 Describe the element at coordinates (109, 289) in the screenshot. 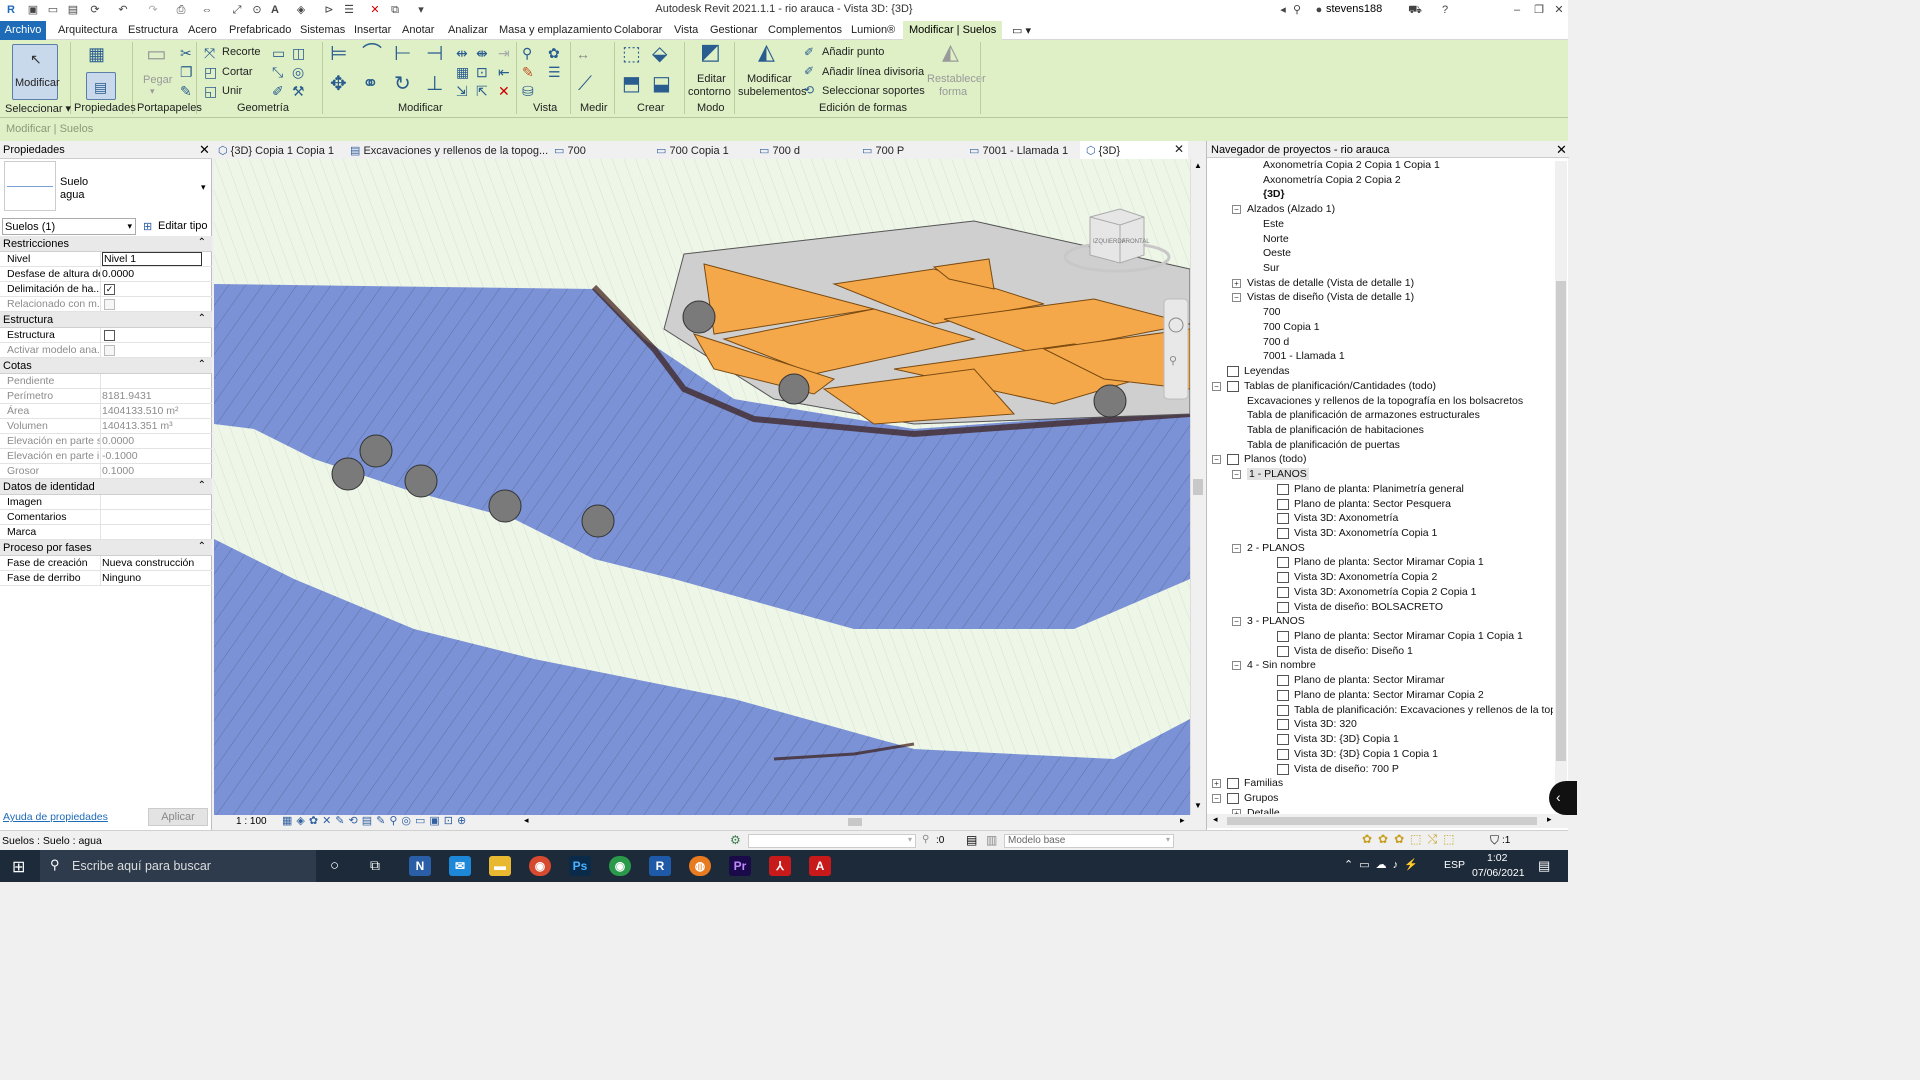

I see `property-checkbox: ✓` at that location.